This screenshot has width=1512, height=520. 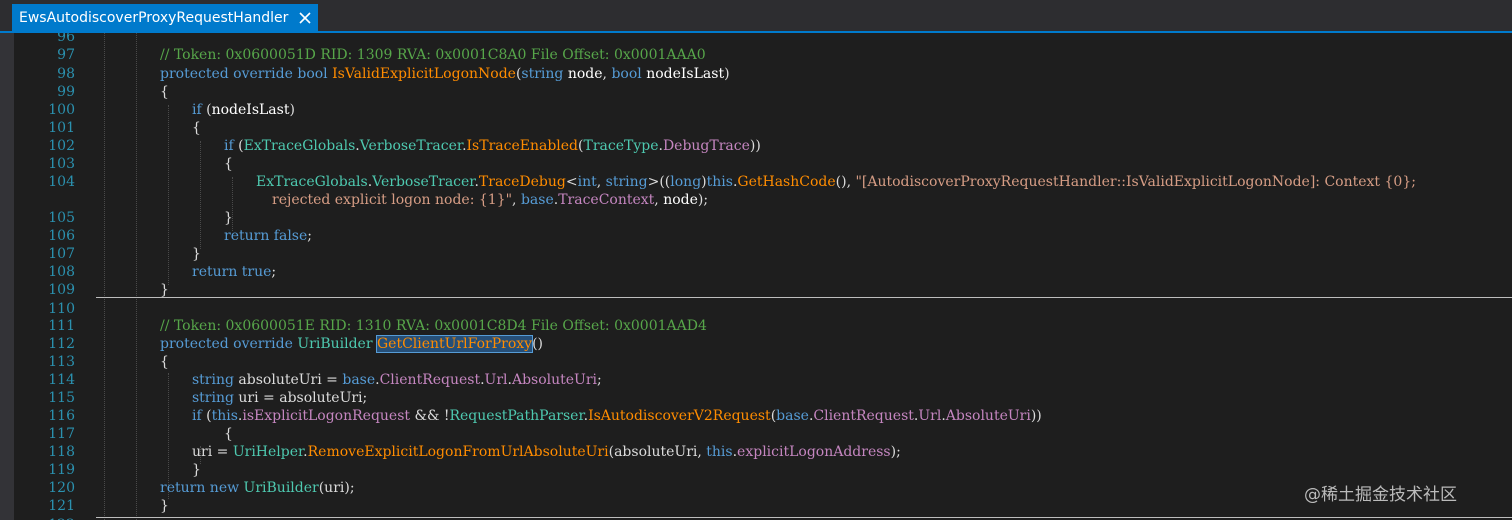 What do you see at coordinates (599, 380) in the screenshot?
I see `code-token: ;` at bounding box center [599, 380].